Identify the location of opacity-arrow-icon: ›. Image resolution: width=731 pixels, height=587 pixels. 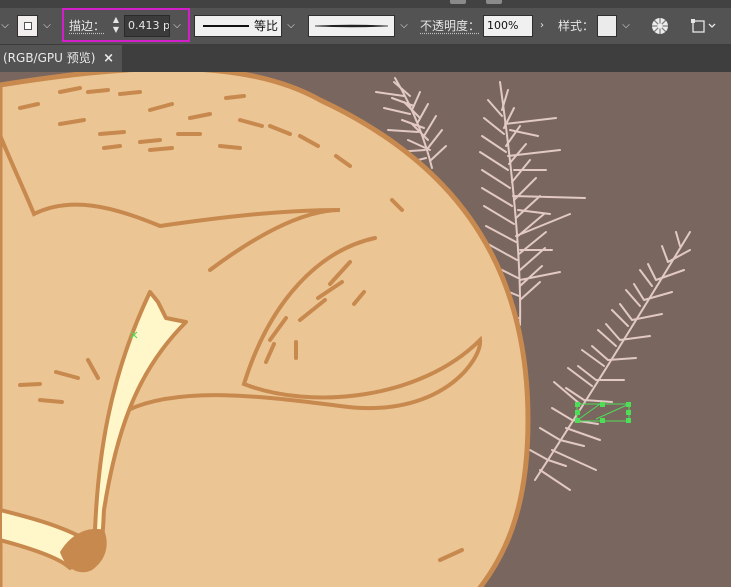
(542, 26).